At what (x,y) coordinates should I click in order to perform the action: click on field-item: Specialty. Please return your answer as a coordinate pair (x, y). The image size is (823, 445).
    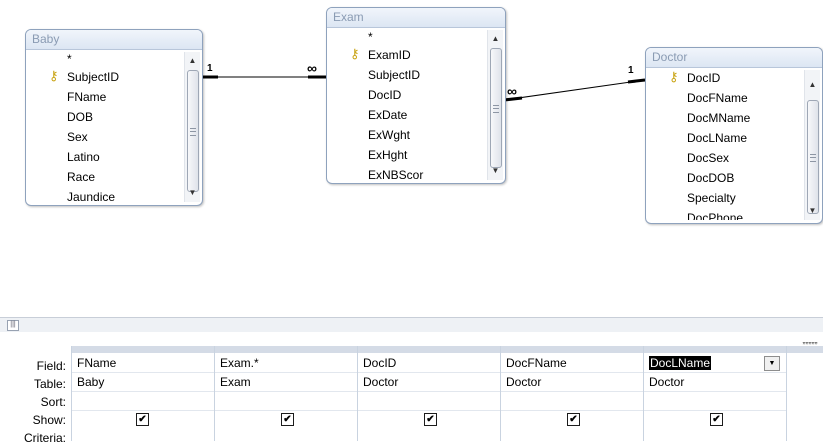
    Looking at the image, I should click on (726, 198).